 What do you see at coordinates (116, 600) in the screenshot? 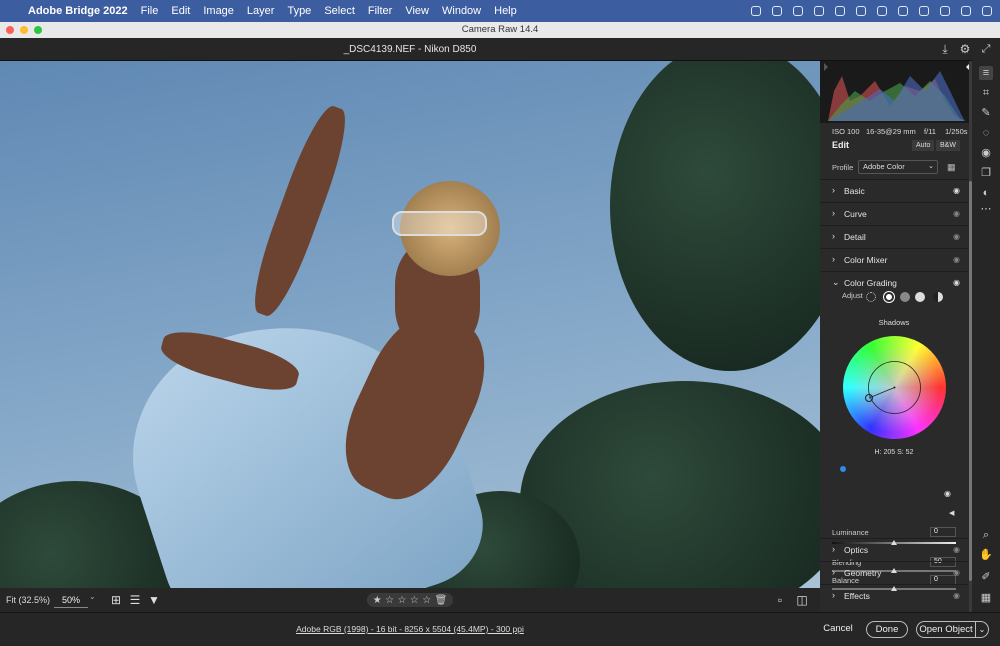
I see `filmstrip-icon: ⊞` at bounding box center [116, 600].